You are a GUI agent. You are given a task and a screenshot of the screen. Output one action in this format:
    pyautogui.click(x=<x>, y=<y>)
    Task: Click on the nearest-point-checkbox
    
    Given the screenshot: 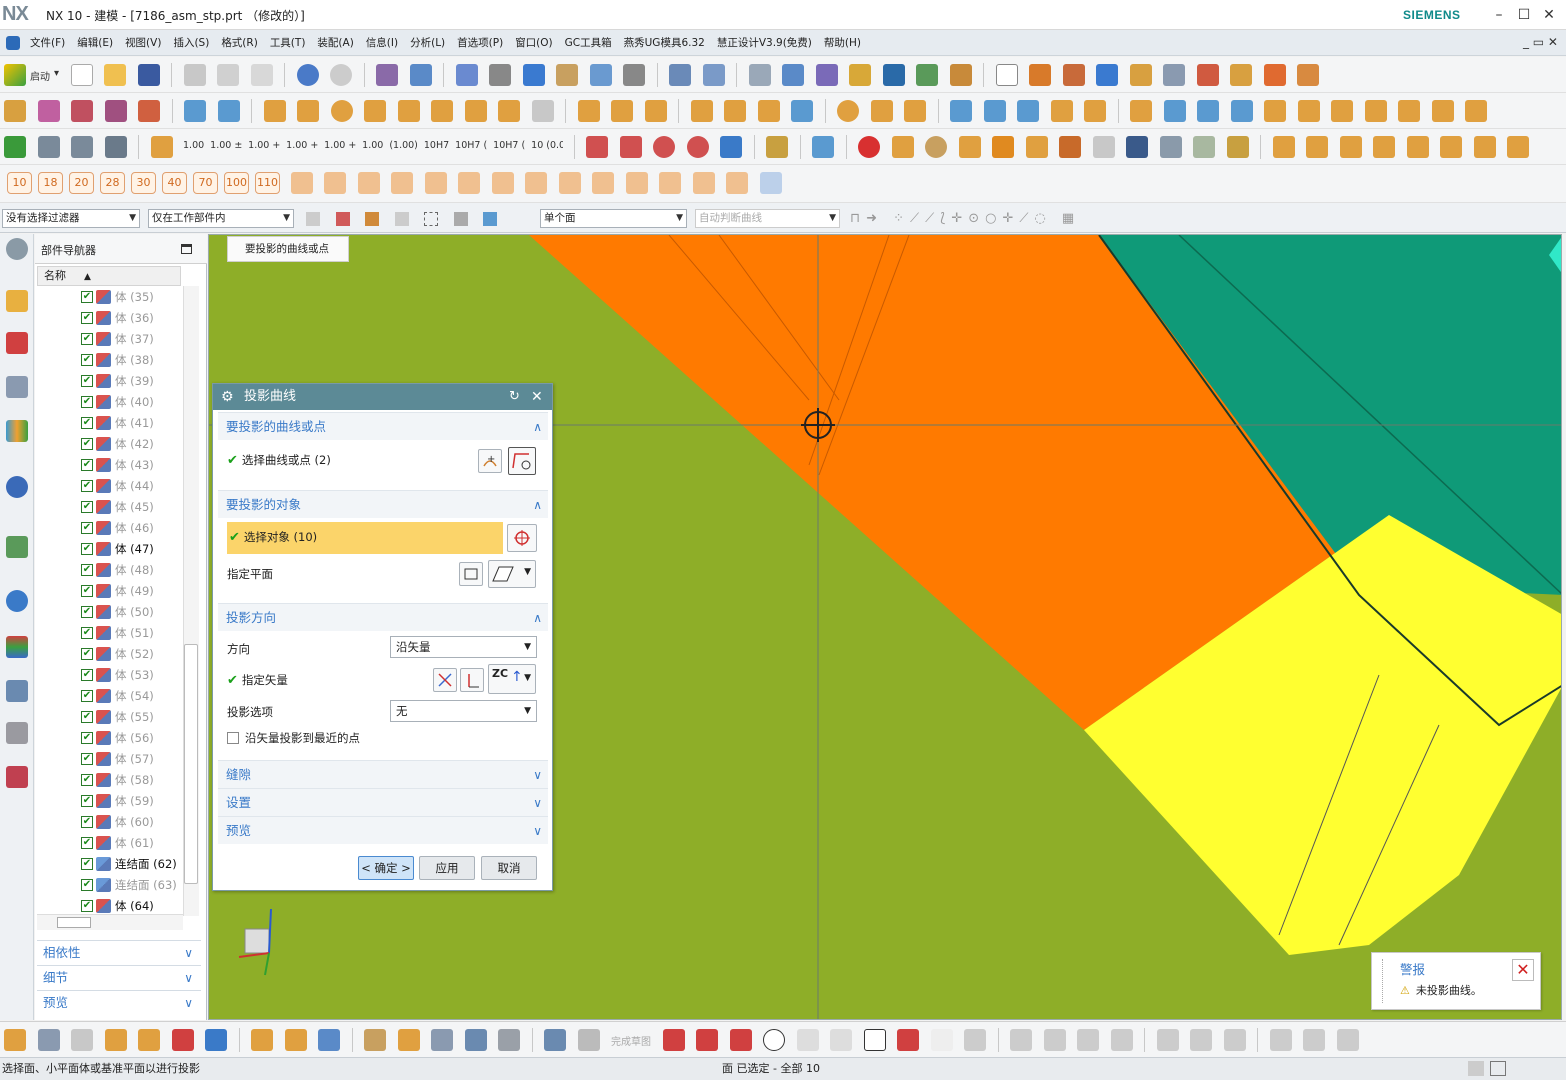 What is the action you would take?
    pyautogui.click(x=233, y=738)
    